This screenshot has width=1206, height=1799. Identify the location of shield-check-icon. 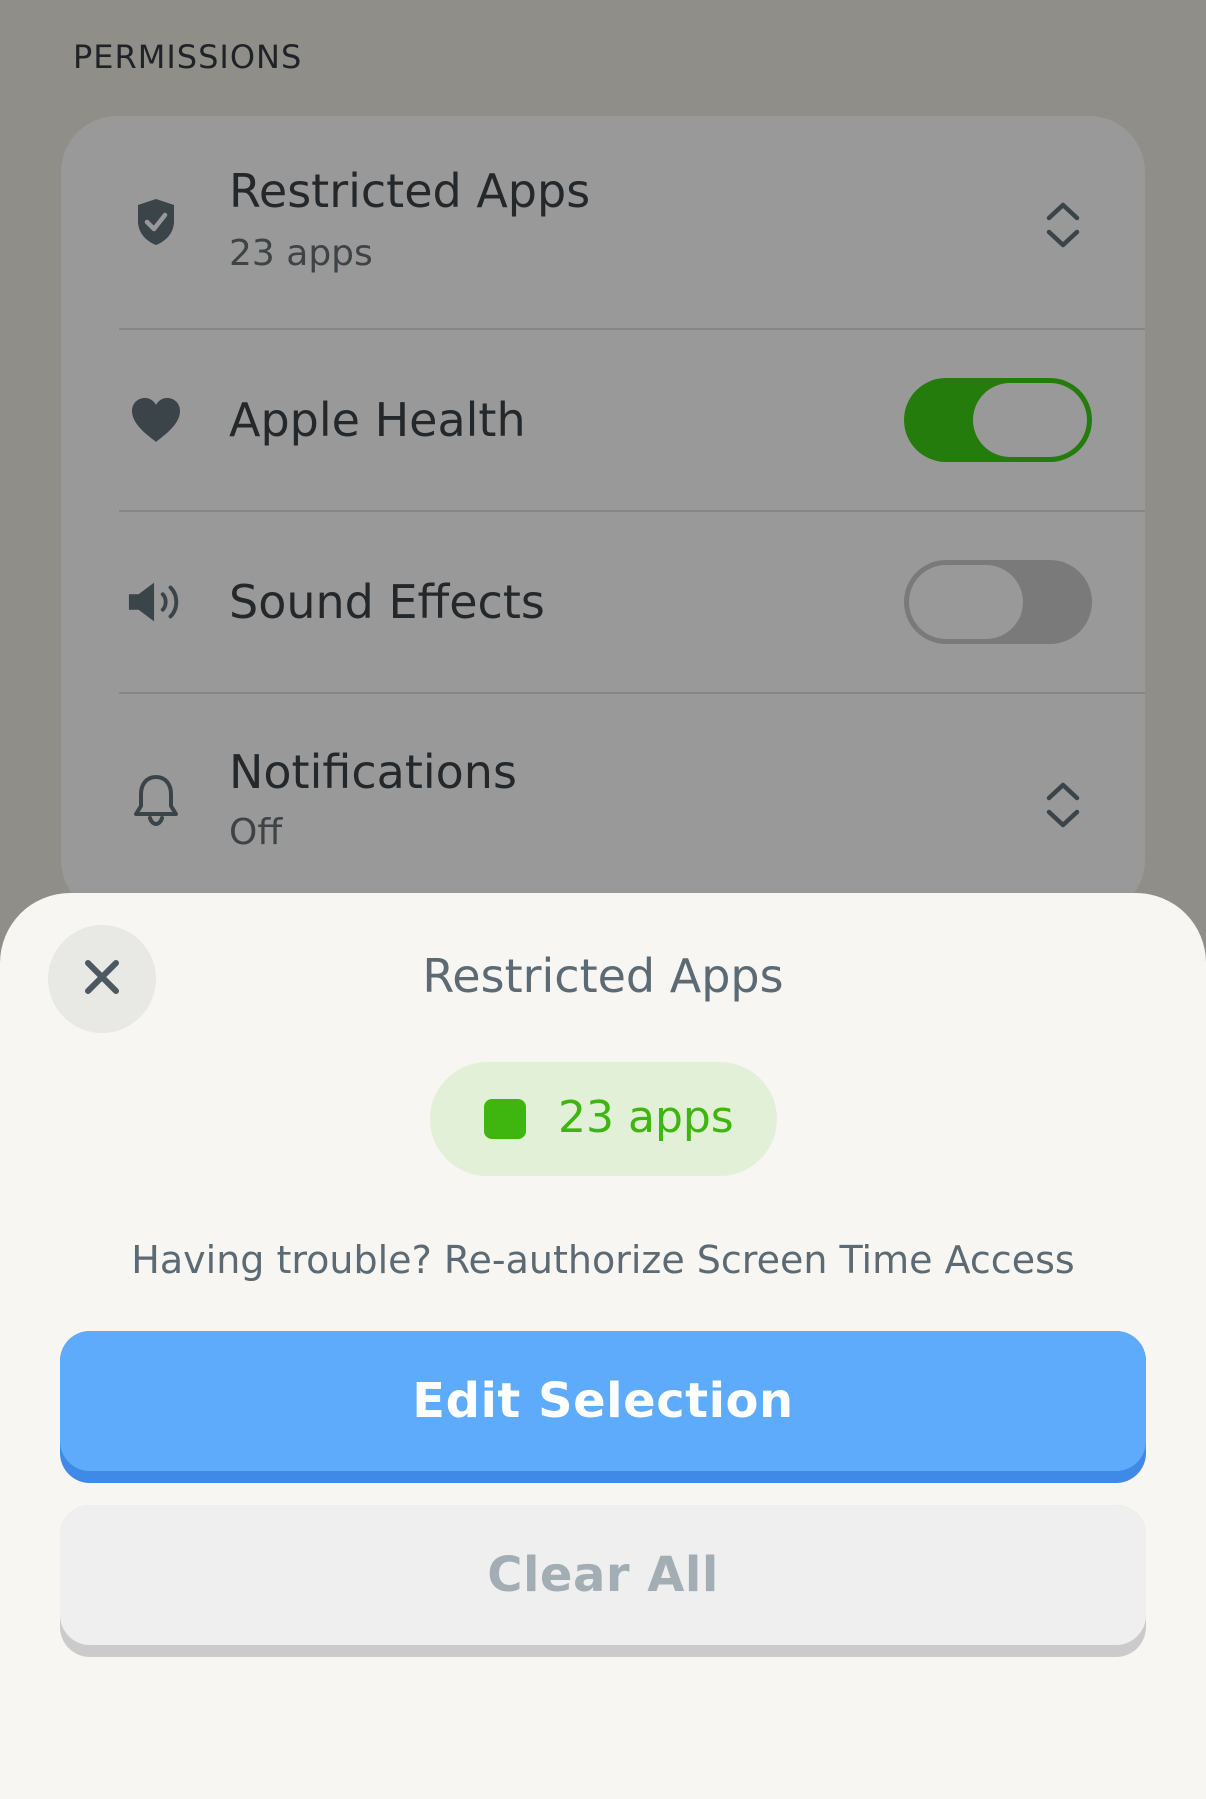
(156, 222).